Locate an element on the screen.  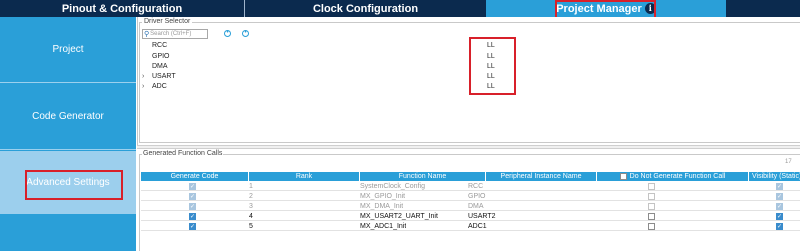
column-header-visibility: Visibility (Static) is located at coordinates (774, 176).